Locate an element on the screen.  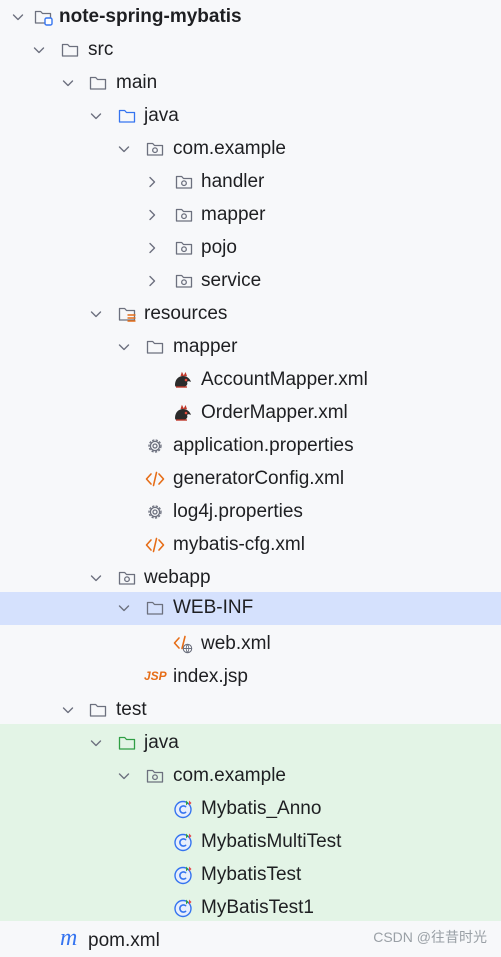
tree-node-test-class: Mybatis_Anno is located at coordinates (250, 808).